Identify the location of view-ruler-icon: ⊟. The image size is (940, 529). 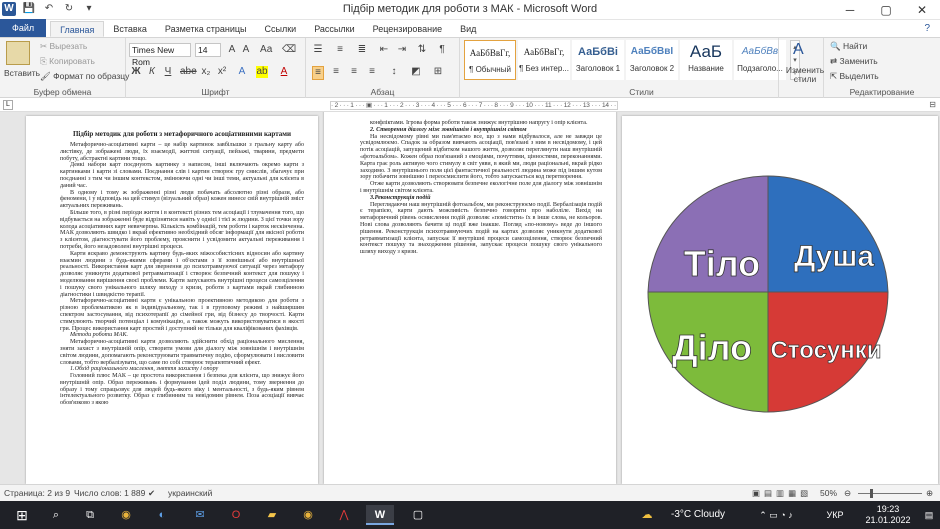
(932, 104).